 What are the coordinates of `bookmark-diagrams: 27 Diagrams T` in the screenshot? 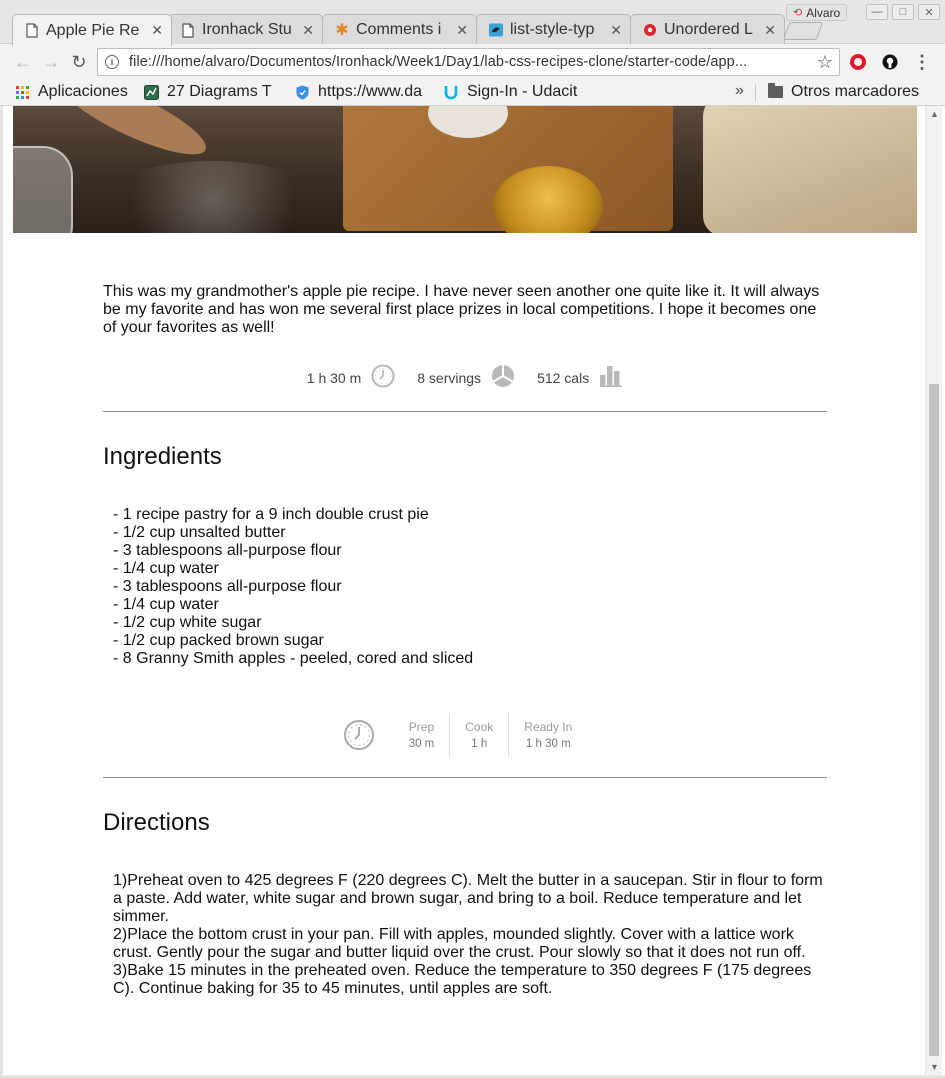 It's located at (212, 92).